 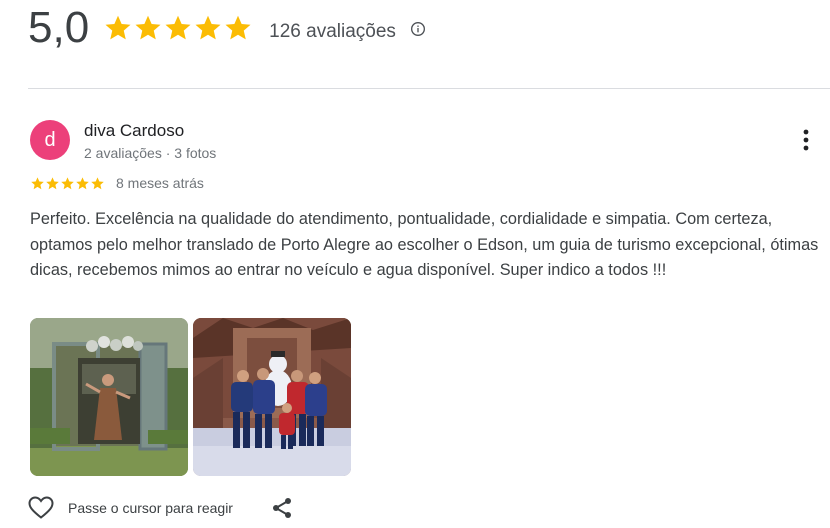 What do you see at coordinates (50, 140) in the screenshot?
I see `avatar: d` at bounding box center [50, 140].